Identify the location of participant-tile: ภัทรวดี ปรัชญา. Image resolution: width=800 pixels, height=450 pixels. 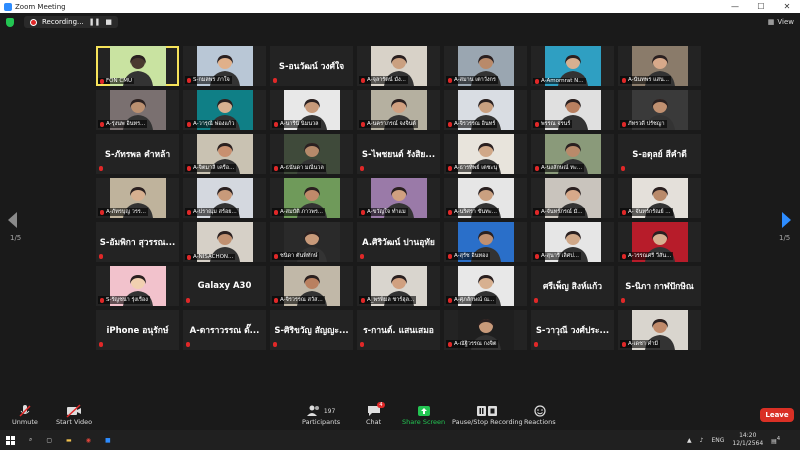
(659, 110).